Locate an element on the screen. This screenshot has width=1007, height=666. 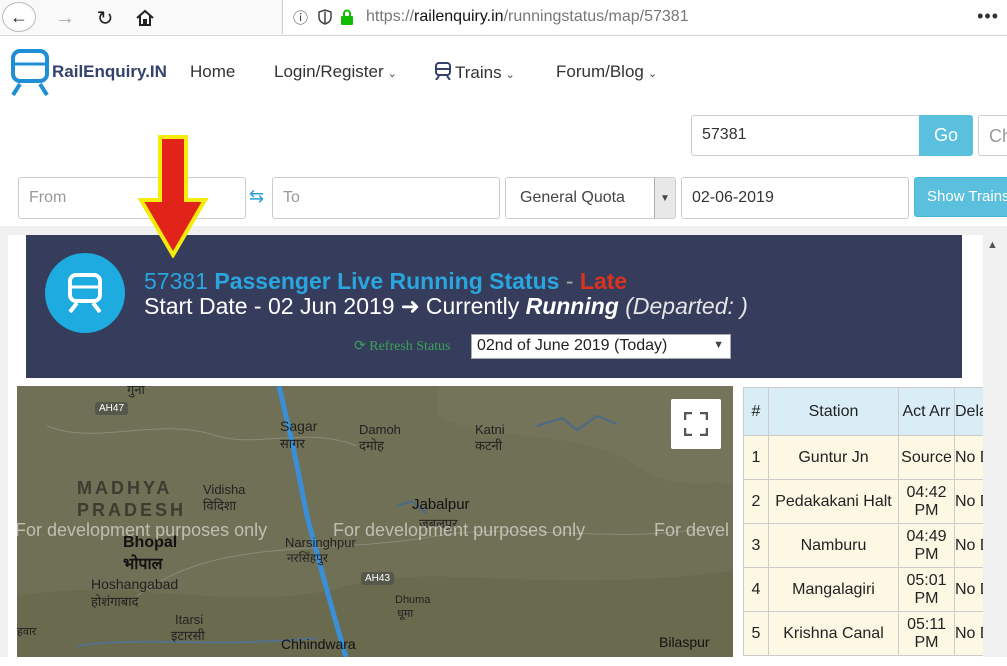
train-logo-icon is located at coordinates (30, 72).